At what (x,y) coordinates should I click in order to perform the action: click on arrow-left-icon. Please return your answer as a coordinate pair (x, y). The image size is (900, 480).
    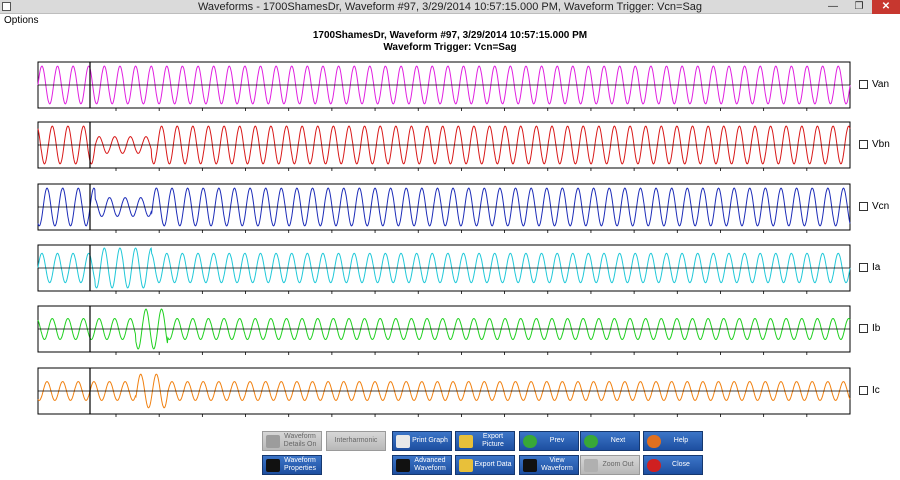
    Looking at the image, I should click on (530, 441).